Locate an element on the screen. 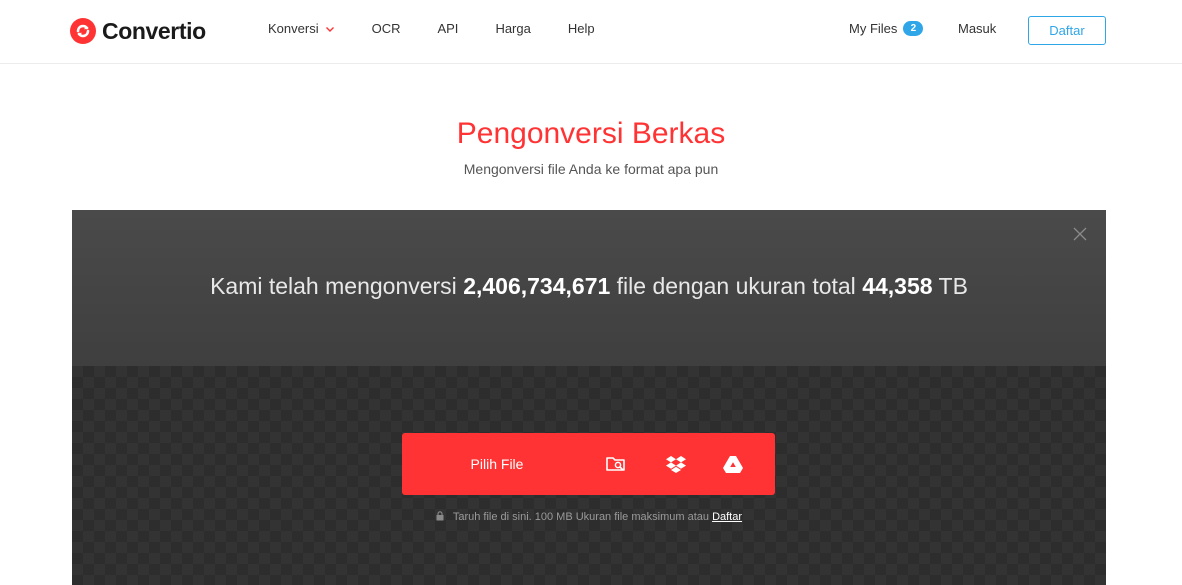 The width and height of the screenshot is (1182, 585). folder-search-icon is located at coordinates (616, 464).